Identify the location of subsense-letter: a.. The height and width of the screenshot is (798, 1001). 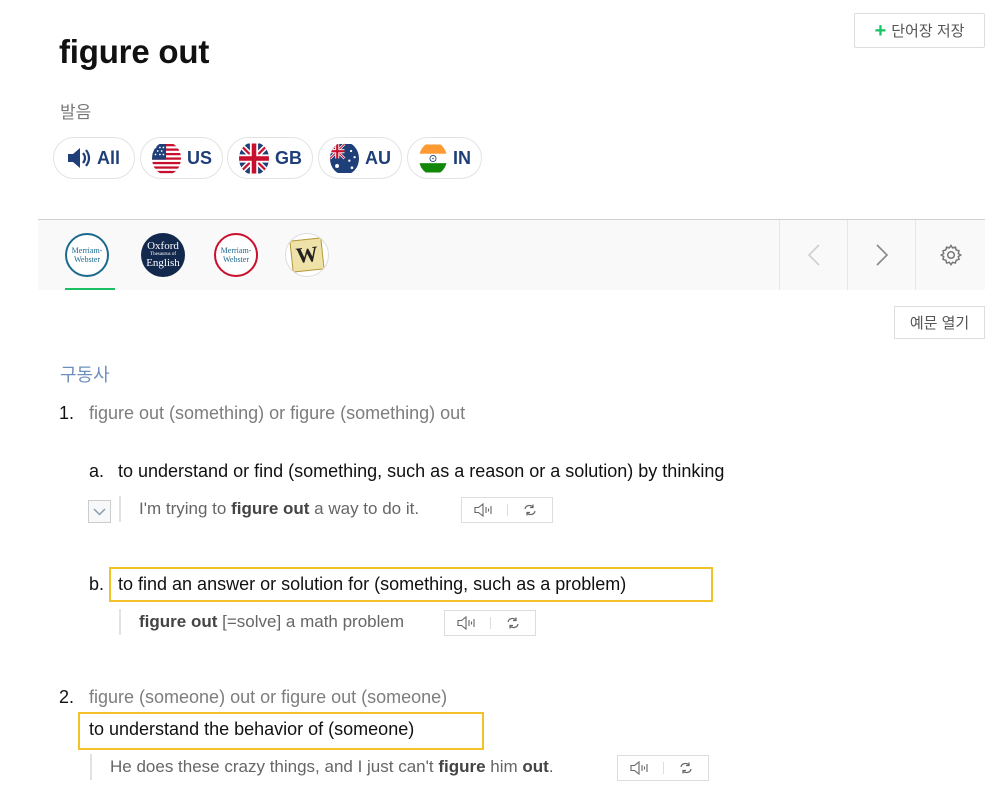
(97, 471).